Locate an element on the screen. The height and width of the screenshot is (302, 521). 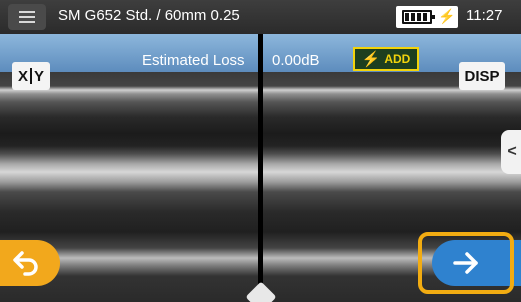
xy-view-button: X Y is located at coordinates (31, 76).